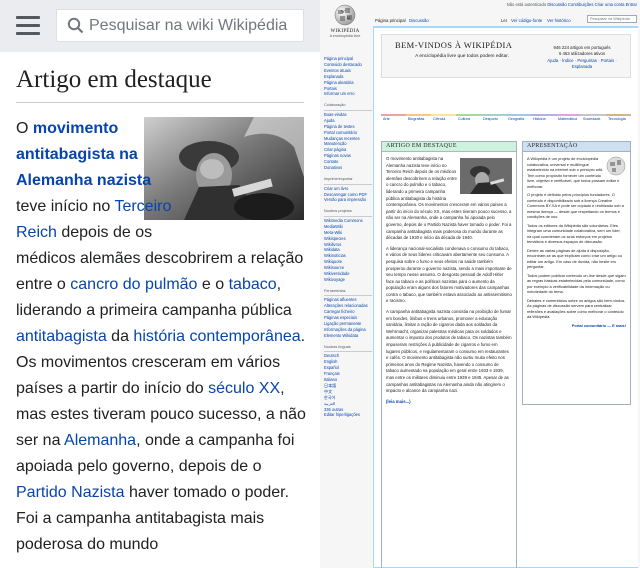  Describe the element at coordinates (348, 181) in the screenshot. I see `sidebar-heading: Imprimir/exportar` at that location.